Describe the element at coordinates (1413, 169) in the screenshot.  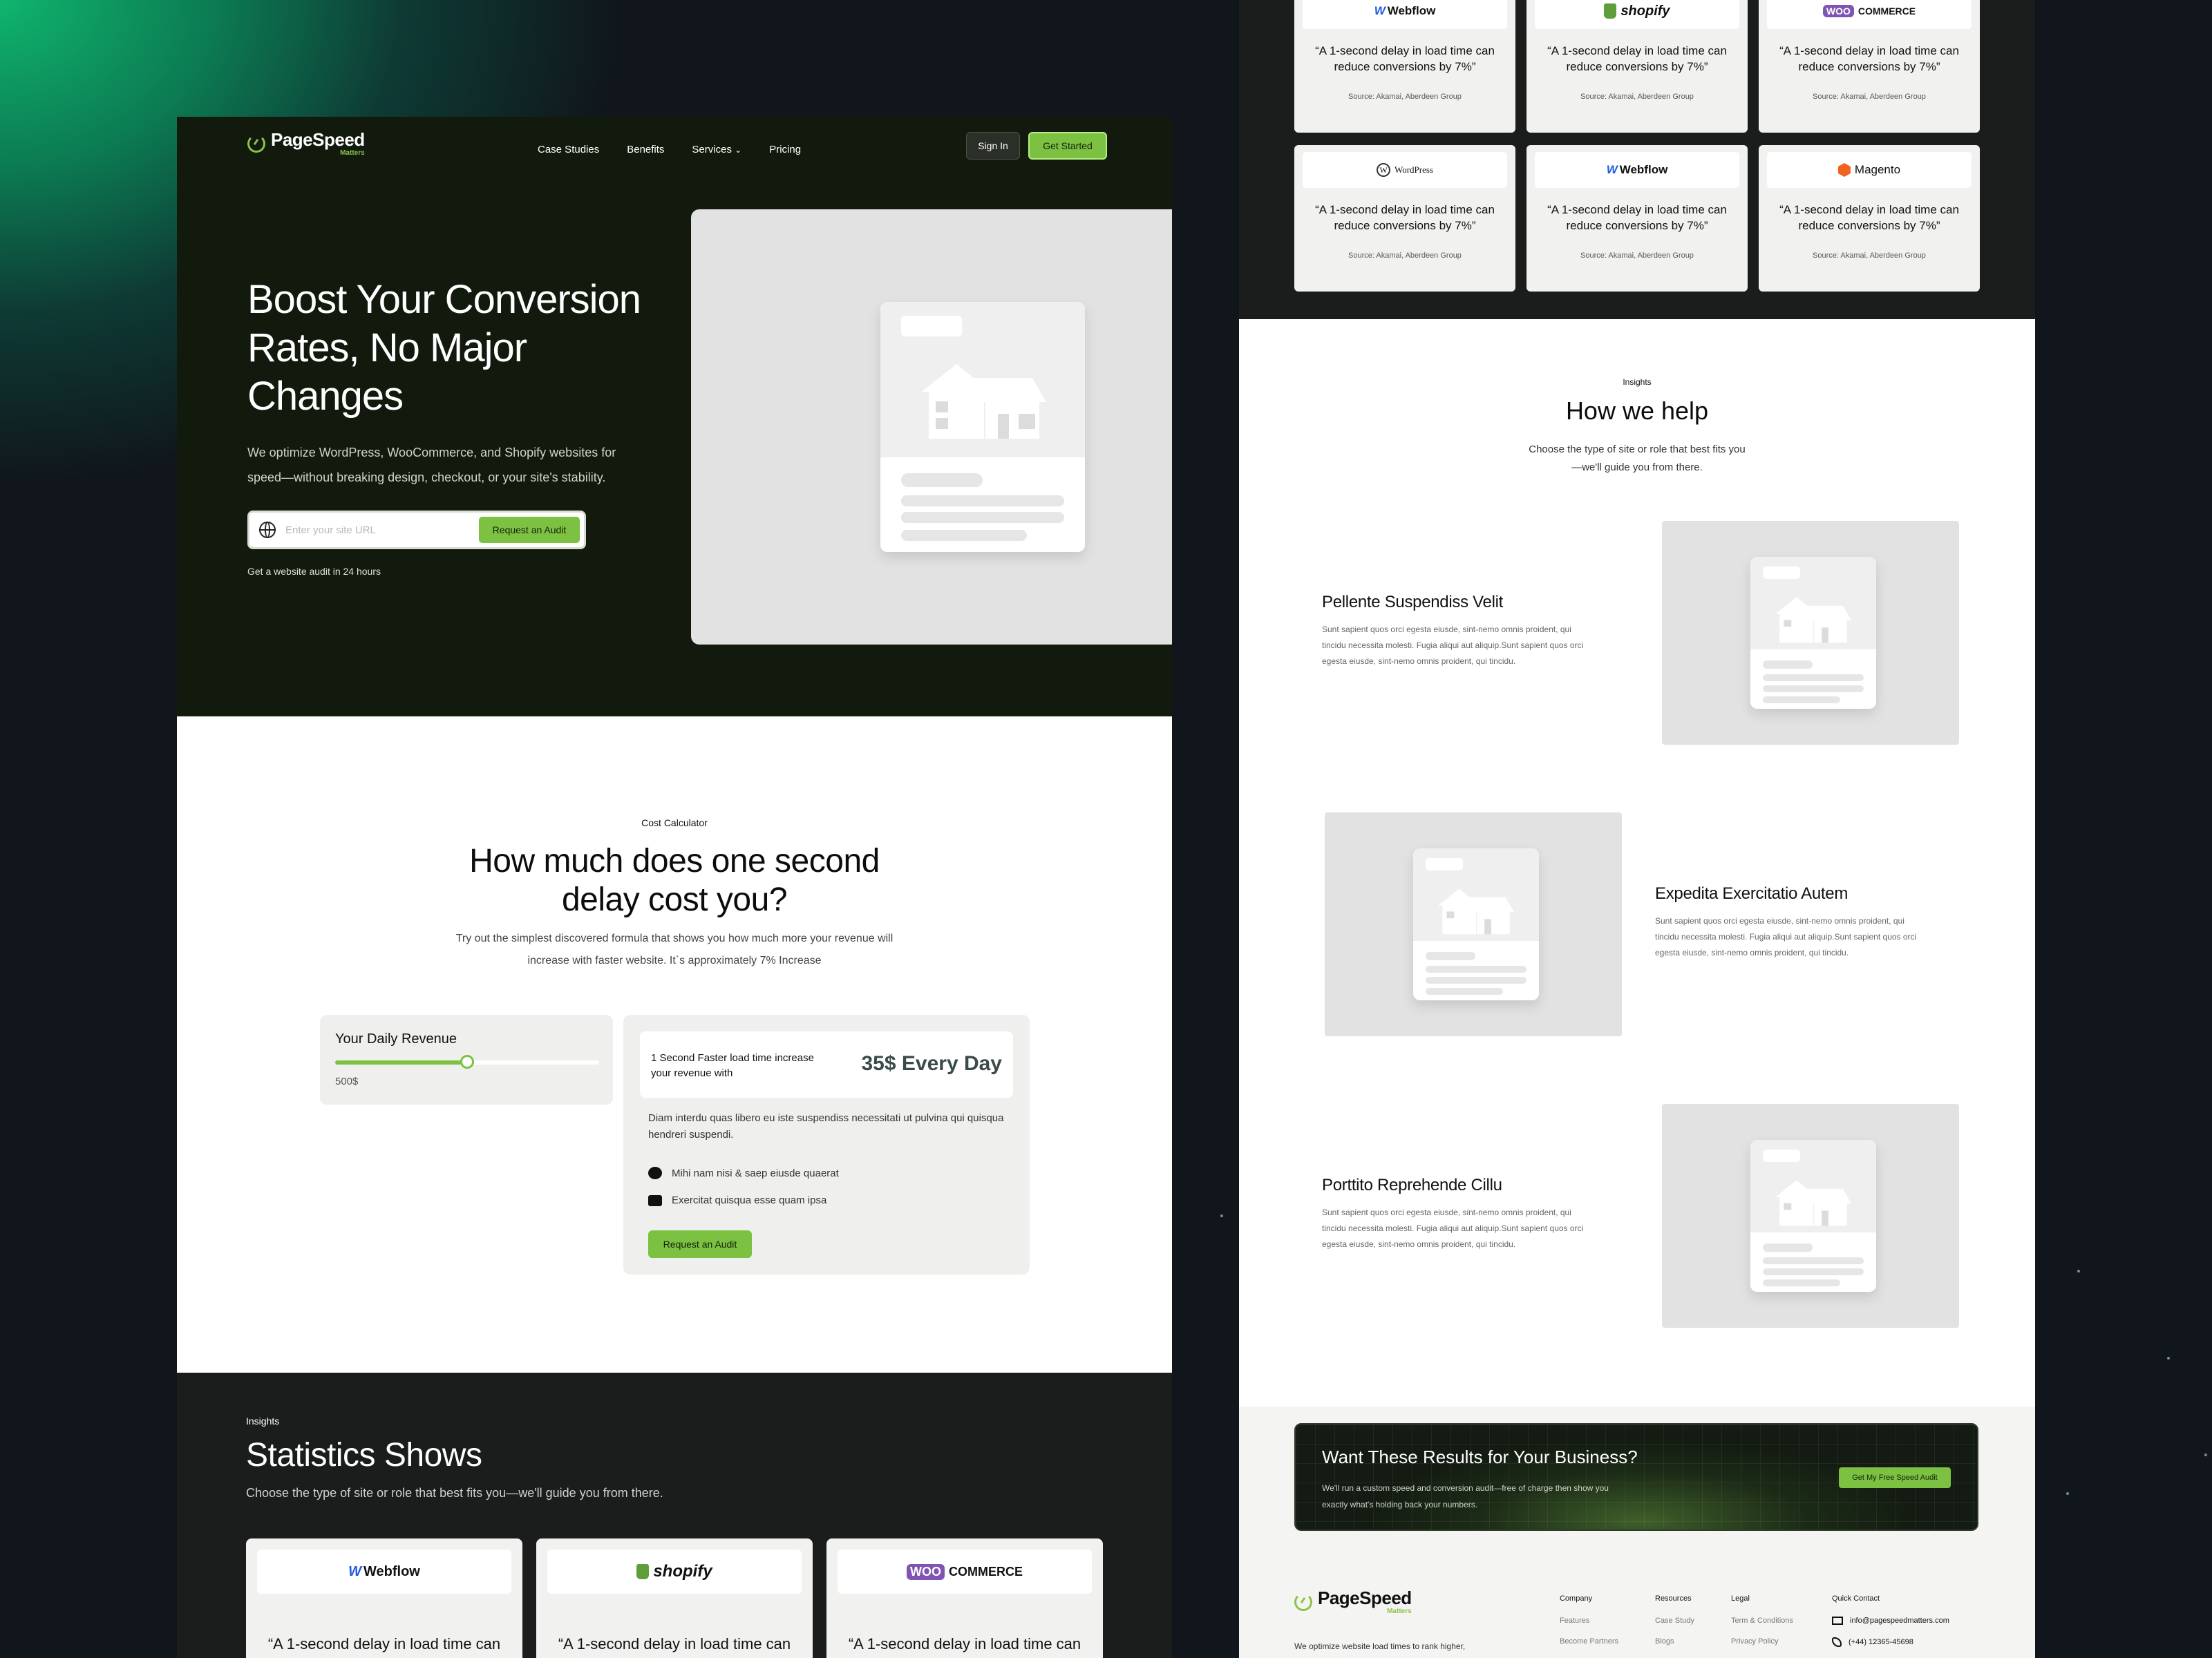
I see `brand-name: WordPress` at that location.